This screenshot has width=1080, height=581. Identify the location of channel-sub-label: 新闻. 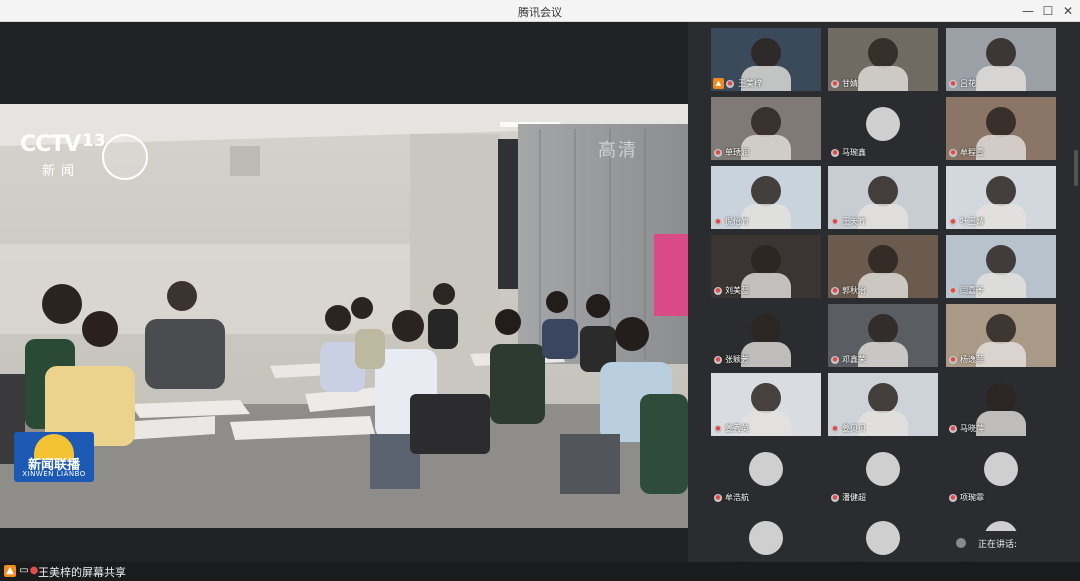
(61, 171).